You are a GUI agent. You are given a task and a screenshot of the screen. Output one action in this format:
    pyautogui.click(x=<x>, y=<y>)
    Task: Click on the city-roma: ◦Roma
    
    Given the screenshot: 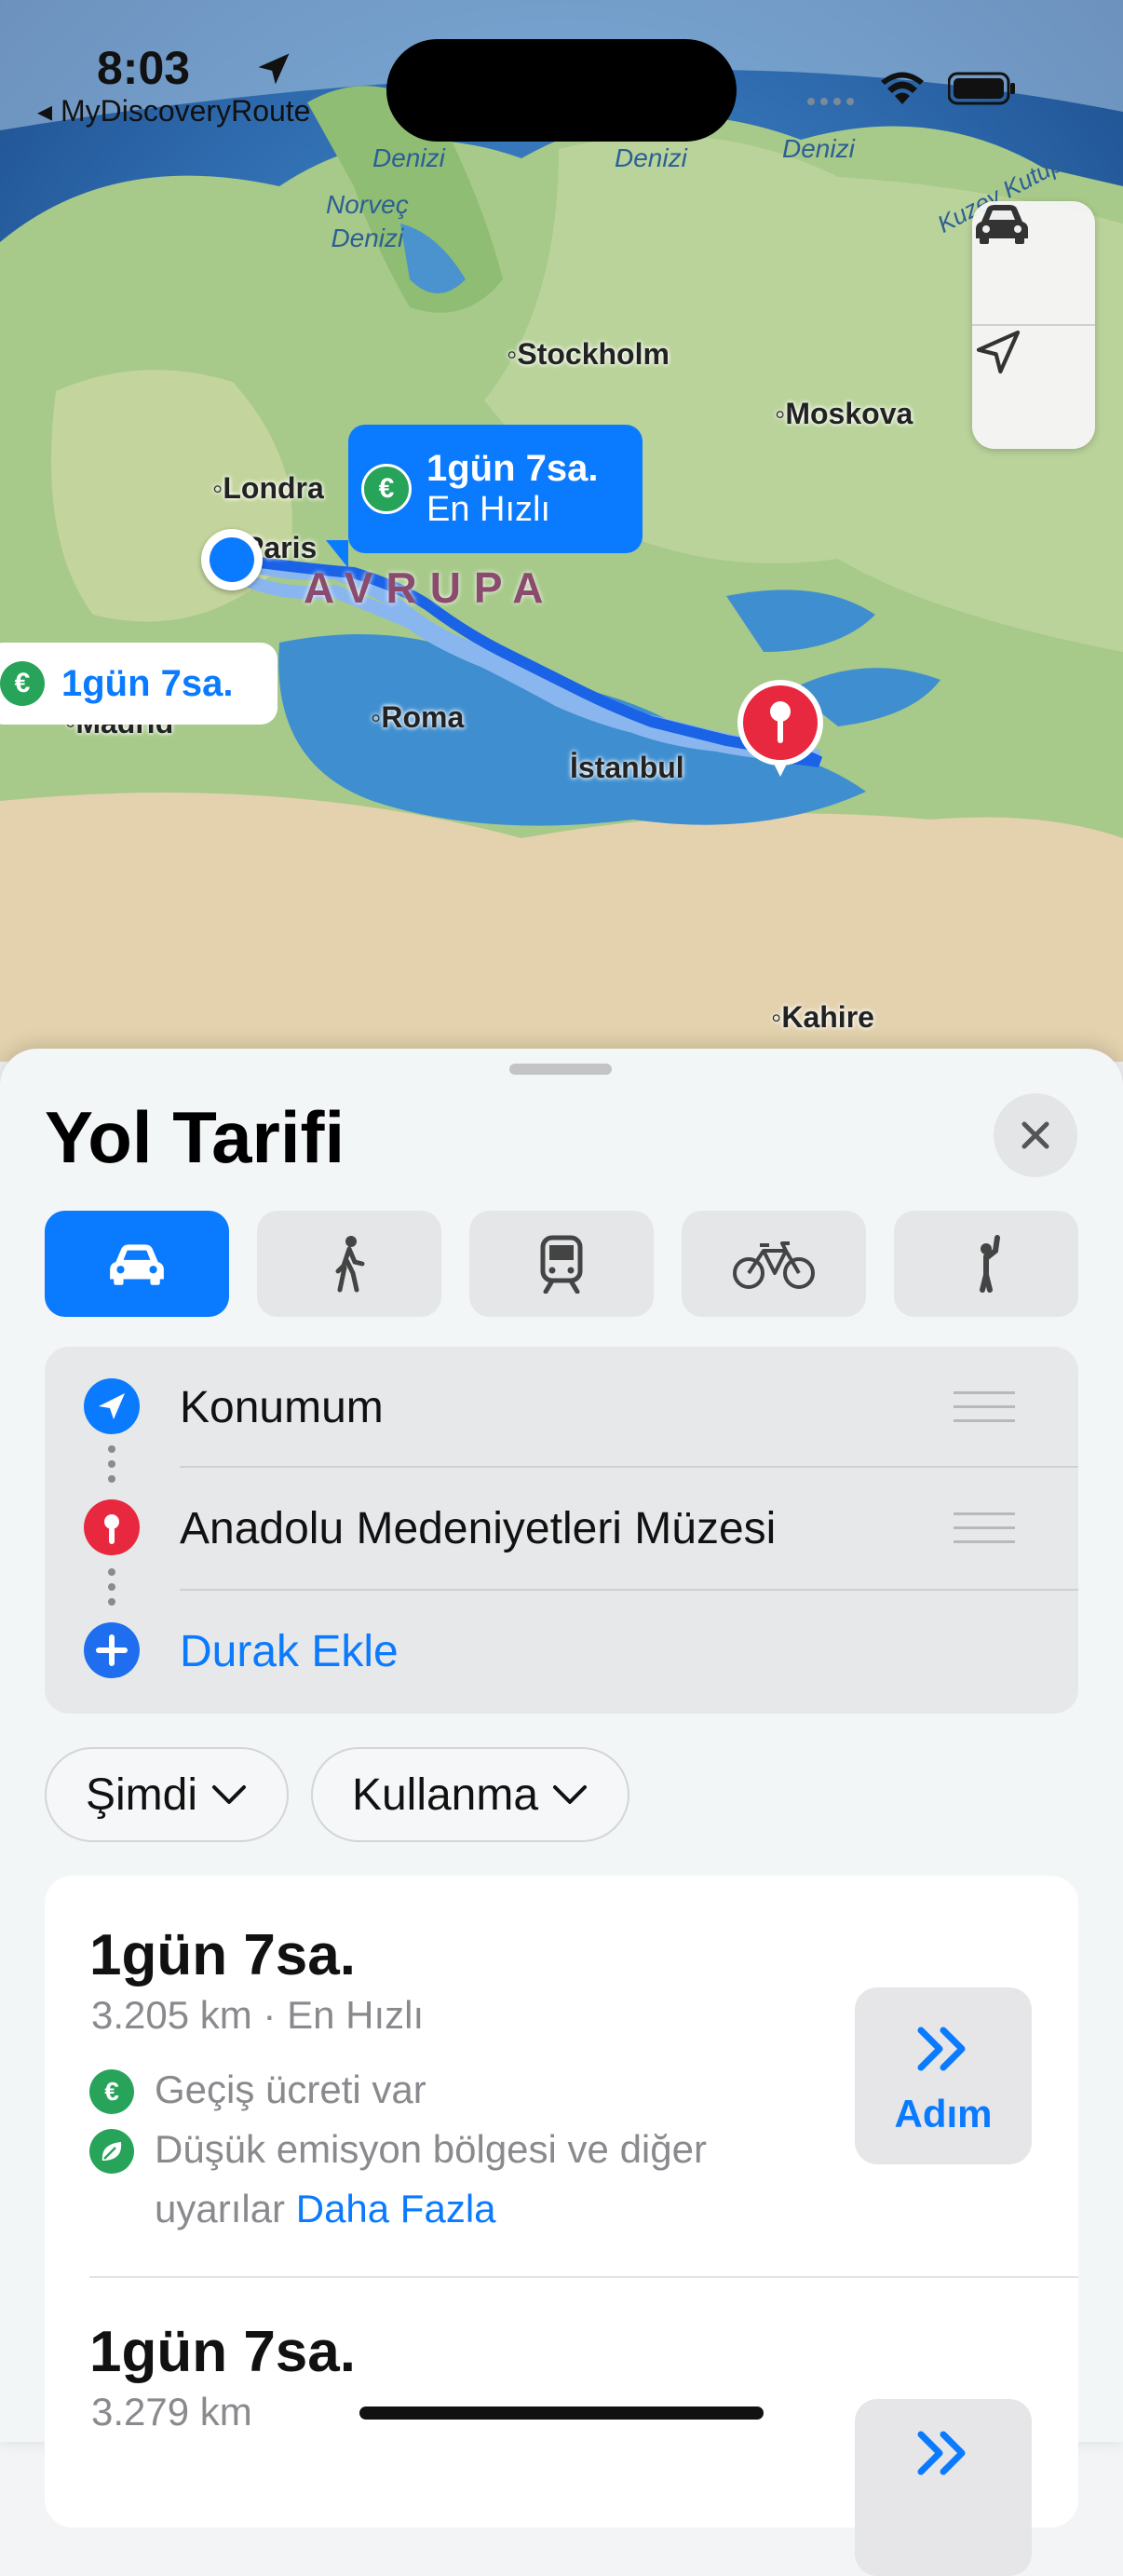 What is the action you would take?
    pyautogui.click(x=418, y=717)
    